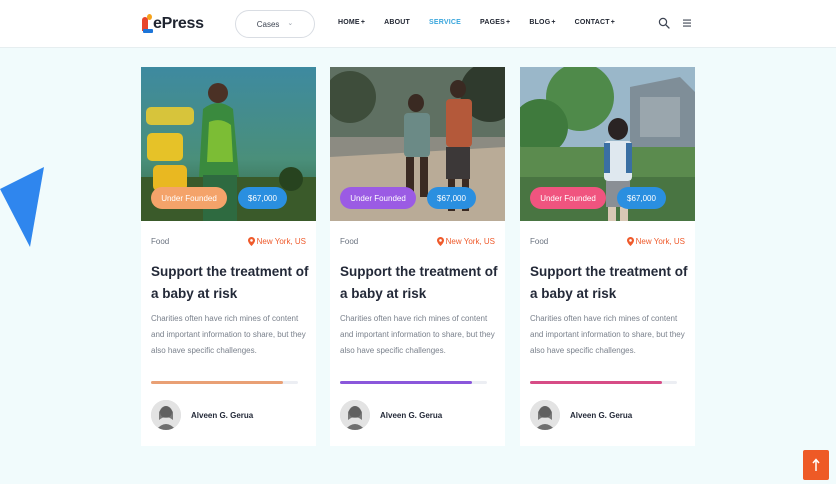 This screenshot has height=484, width=836. I want to click on chevron-down-icon: ⌄, so click(290, 23).